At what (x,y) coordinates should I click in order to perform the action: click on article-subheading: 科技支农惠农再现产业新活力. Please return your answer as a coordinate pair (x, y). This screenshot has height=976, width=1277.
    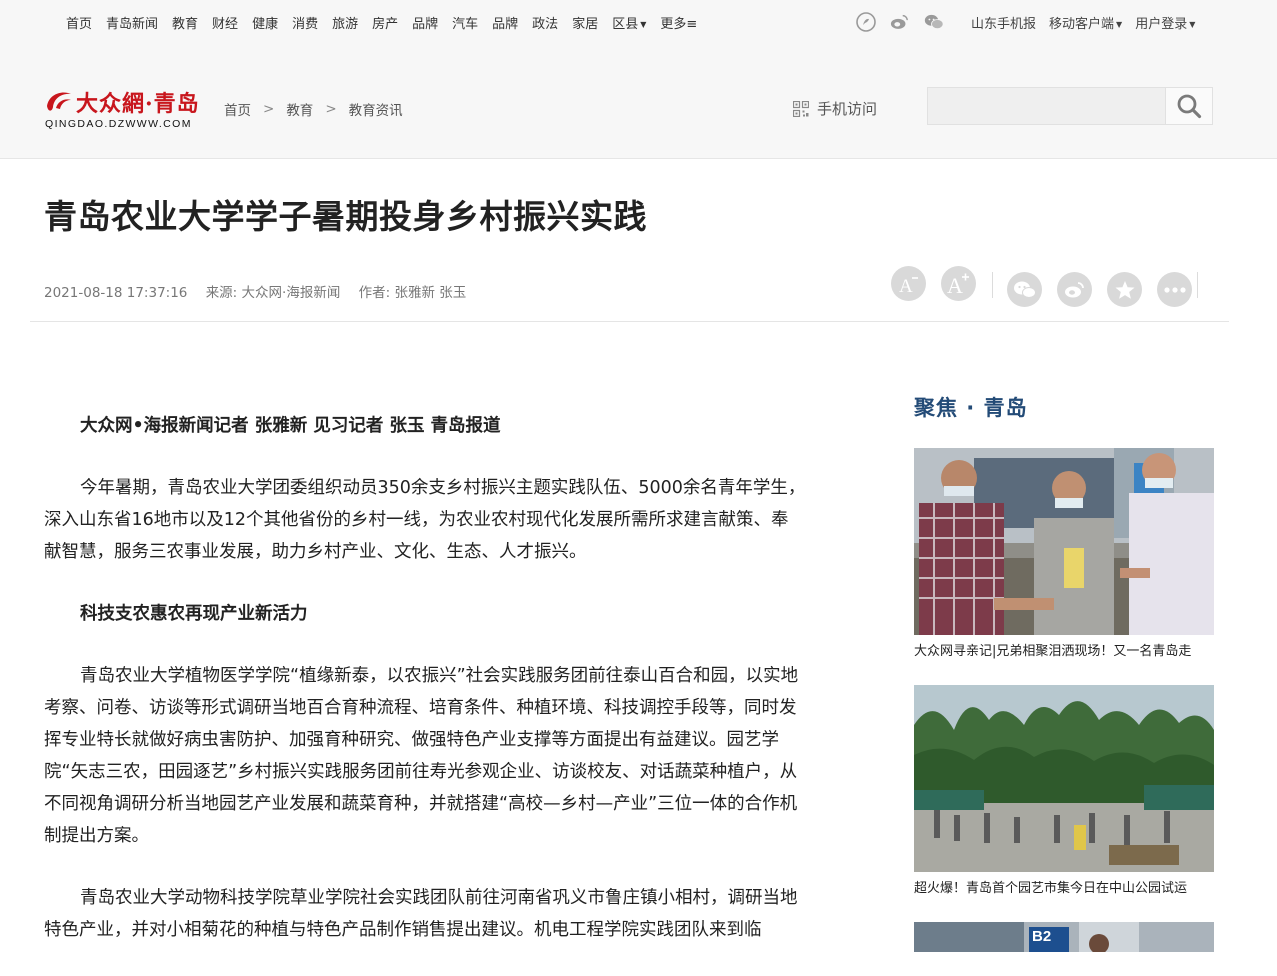
    Looking at the image, I should click on (194, 614).